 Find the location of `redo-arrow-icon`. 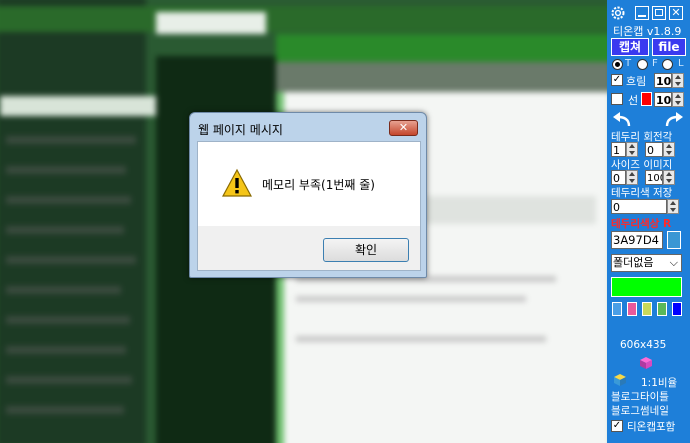

redo-arrow-icon is located at coordinates (674, 120).